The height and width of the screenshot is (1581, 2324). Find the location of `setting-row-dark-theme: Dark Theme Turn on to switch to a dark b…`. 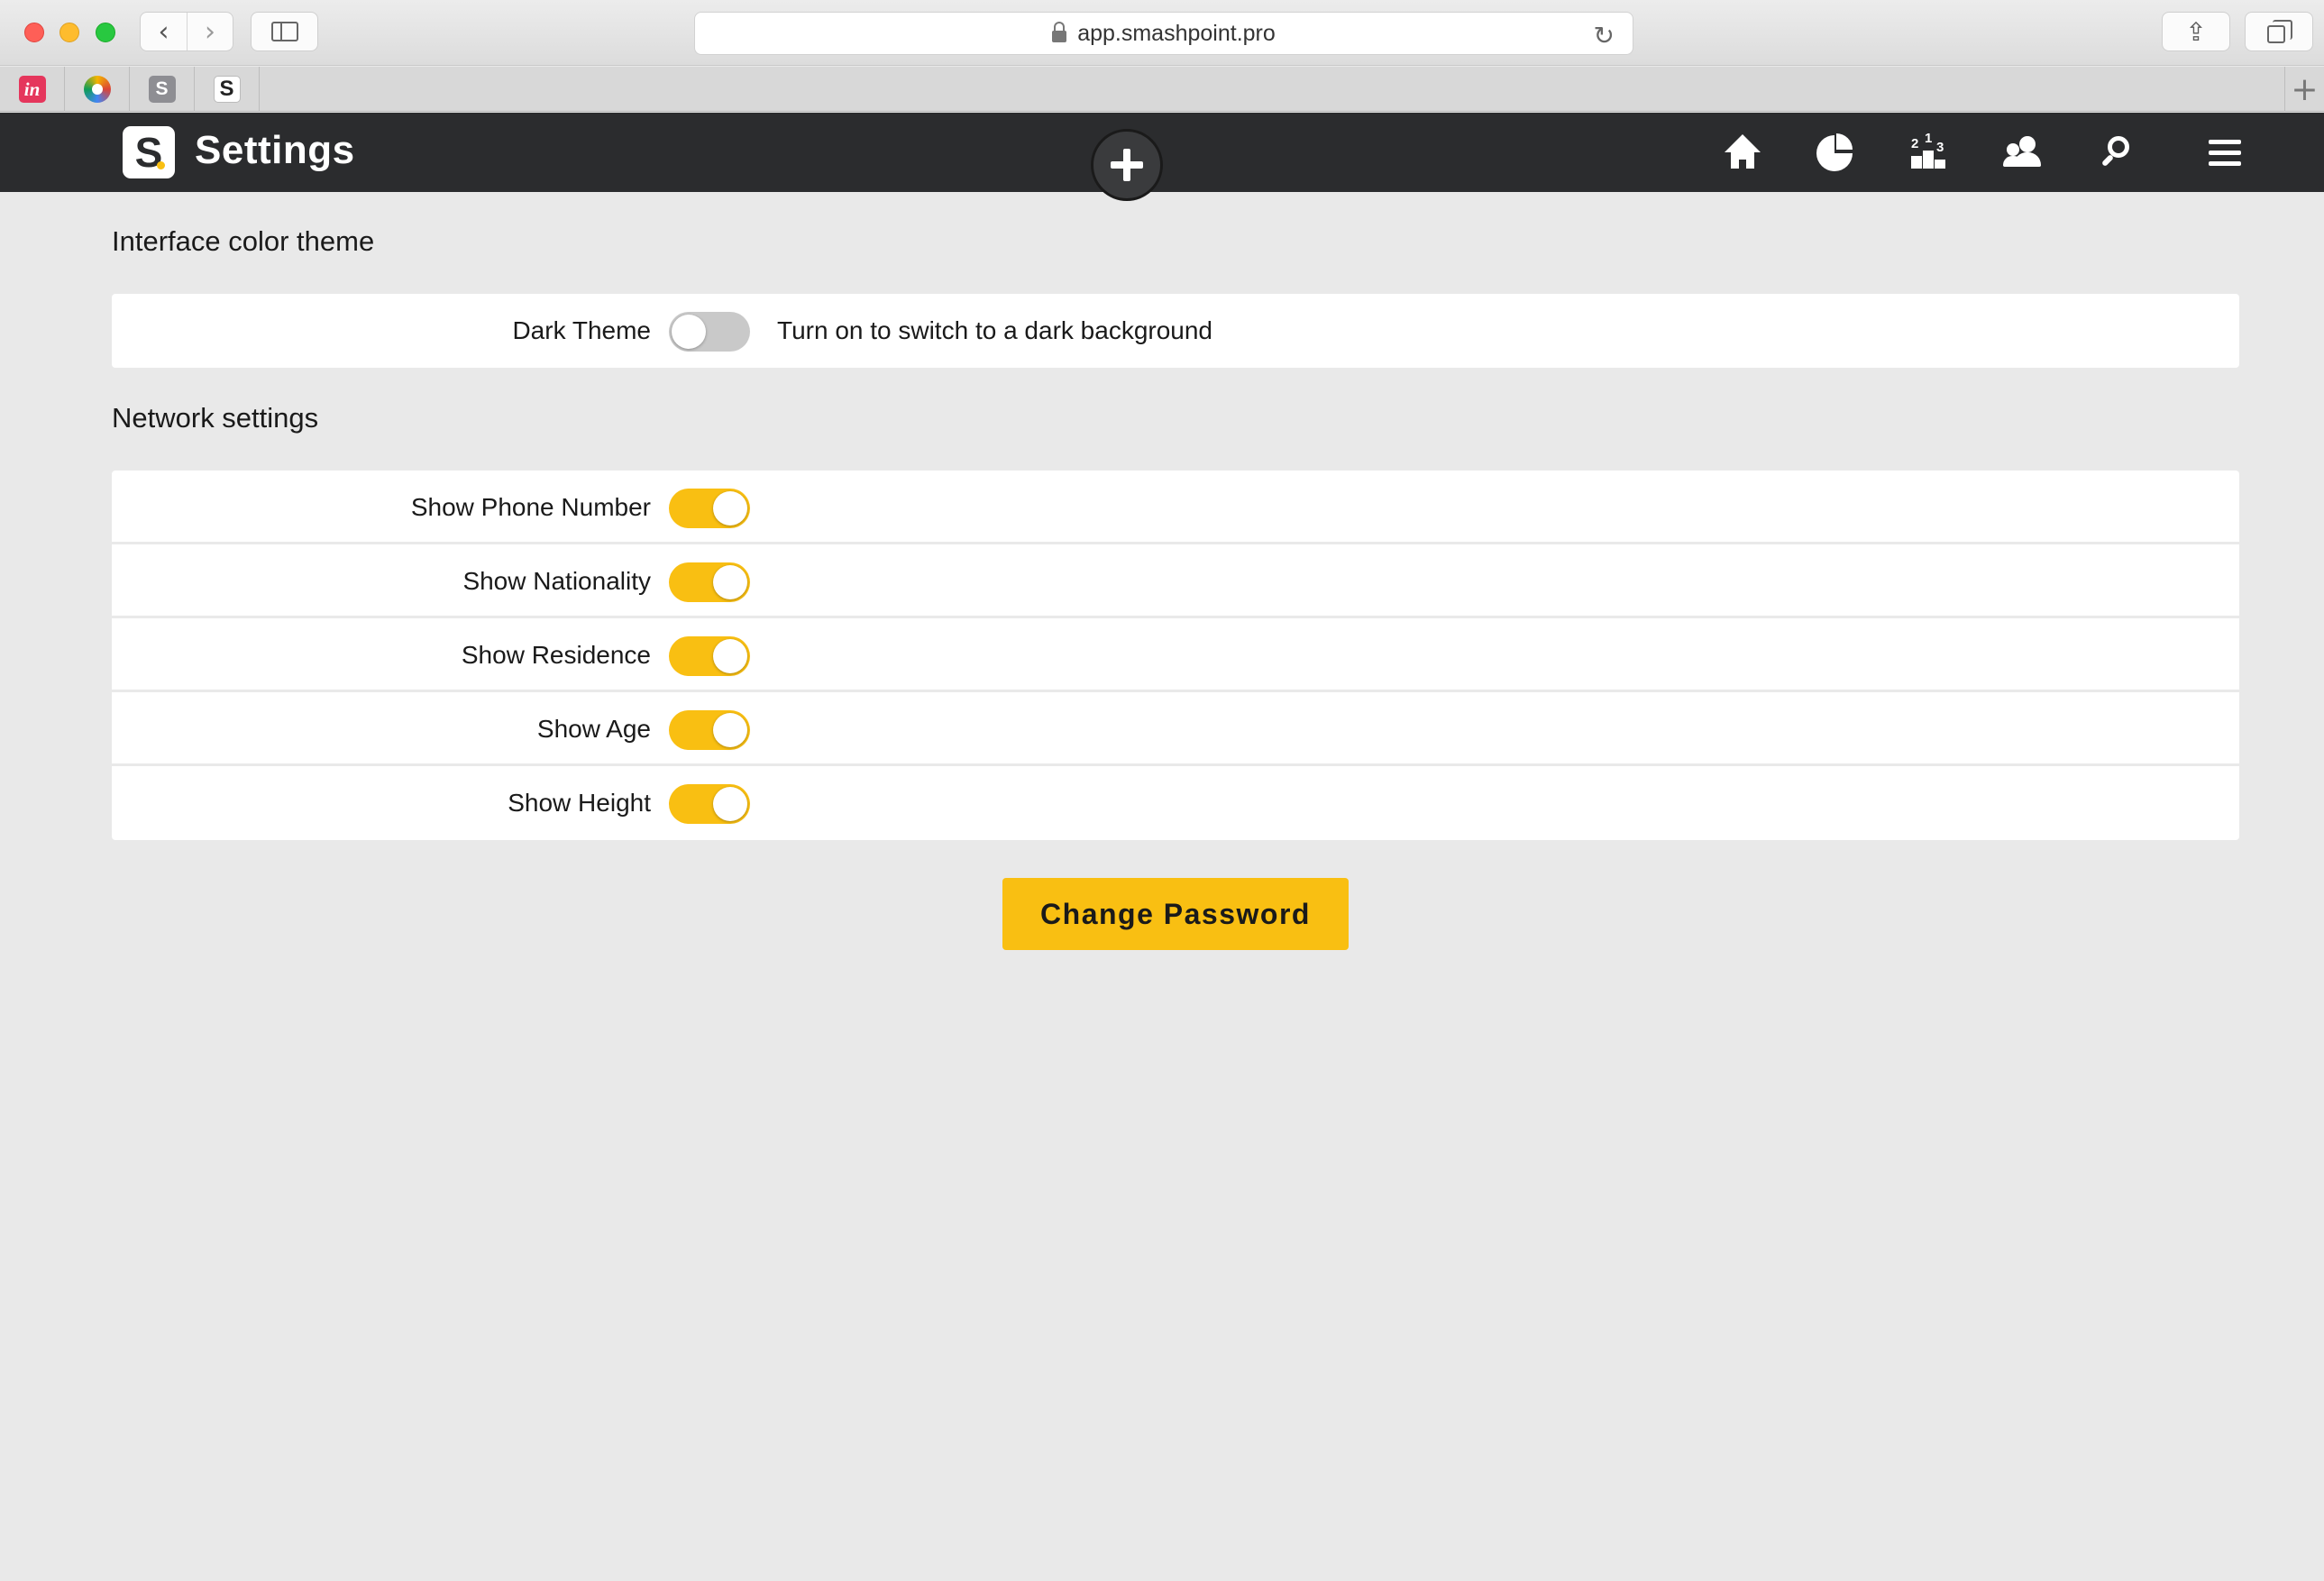

setting-row-dark-theme: Dark Theme Turn on to switch to a dark b… is located at coordinates (1176, 331).